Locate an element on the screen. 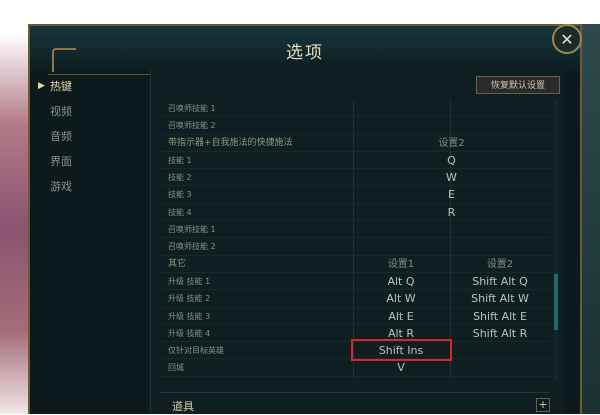 The image size is (600, 415). sidebar-item-label: 热键 is located at coordinates (61, 86).